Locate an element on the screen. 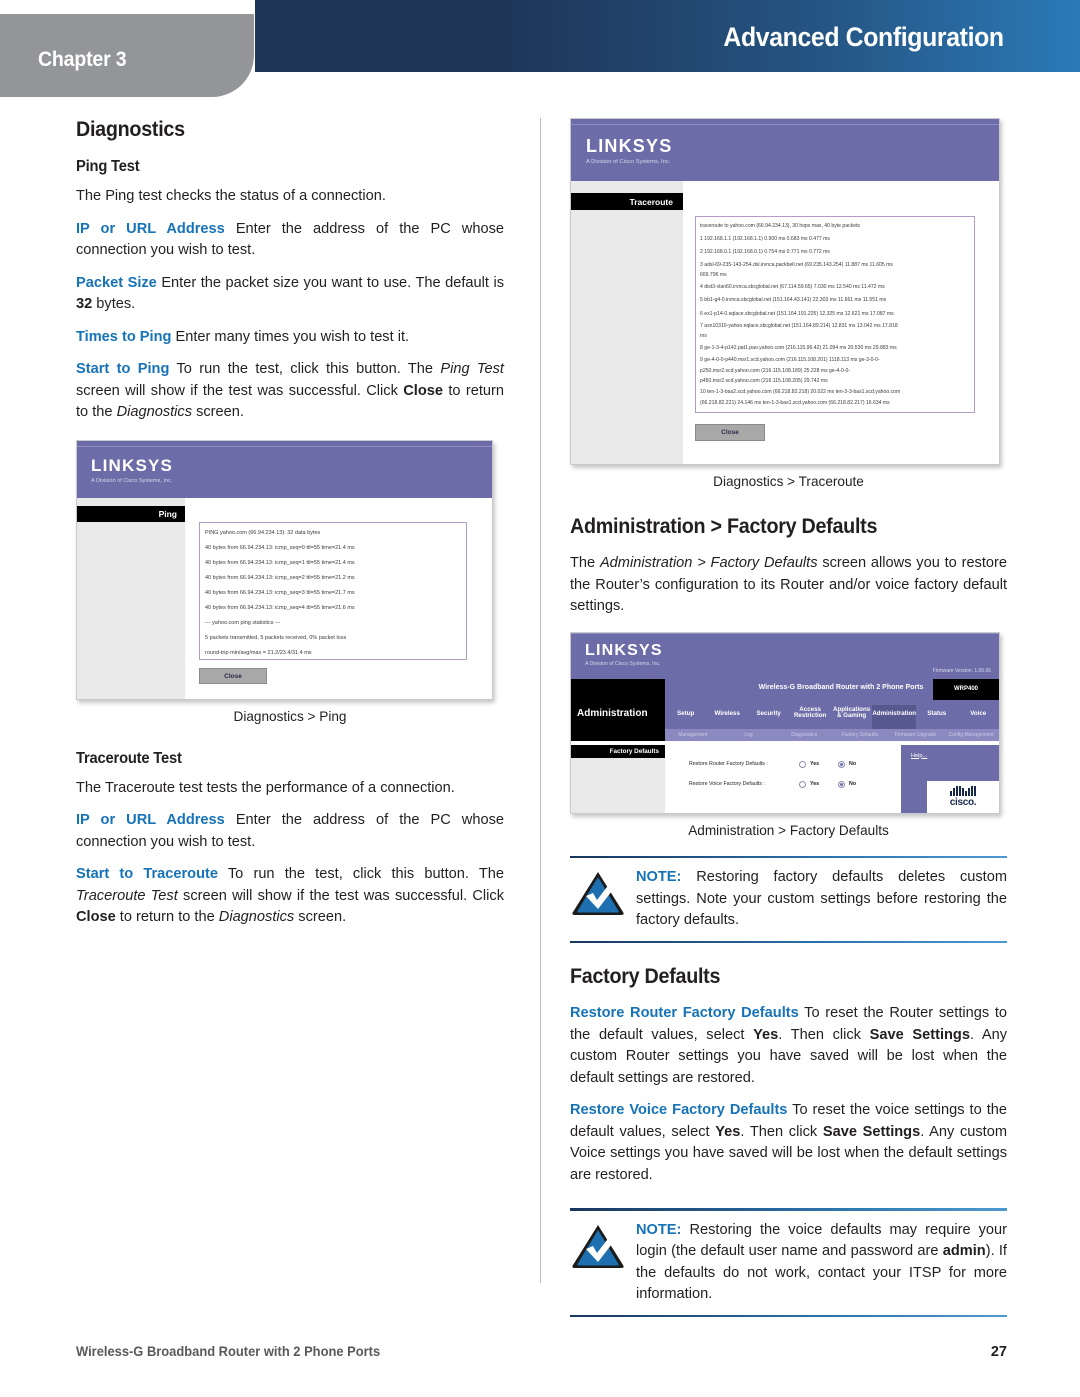 The image size is (1080, 1397). term-start-to-traceroute: Start to Traceroute is located at coordinates (147, 874).